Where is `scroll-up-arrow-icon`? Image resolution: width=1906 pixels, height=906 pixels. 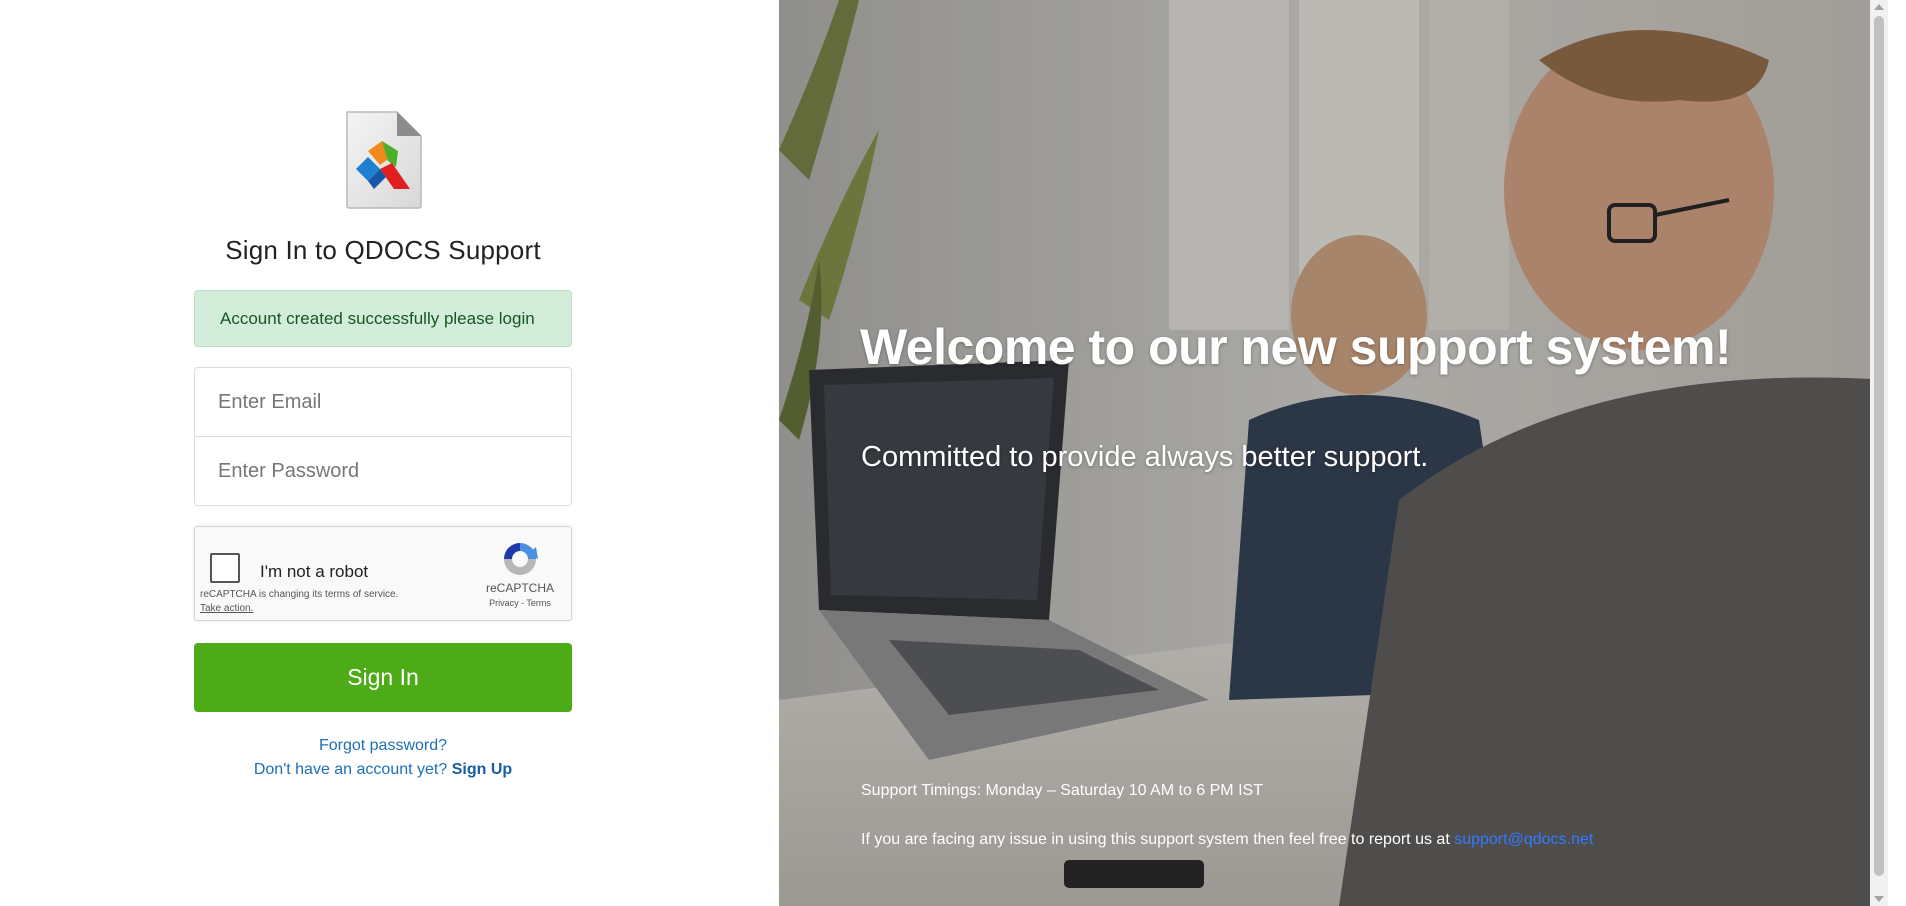 scroll-up-arrow-icon is located at coordinates (1879, 7).